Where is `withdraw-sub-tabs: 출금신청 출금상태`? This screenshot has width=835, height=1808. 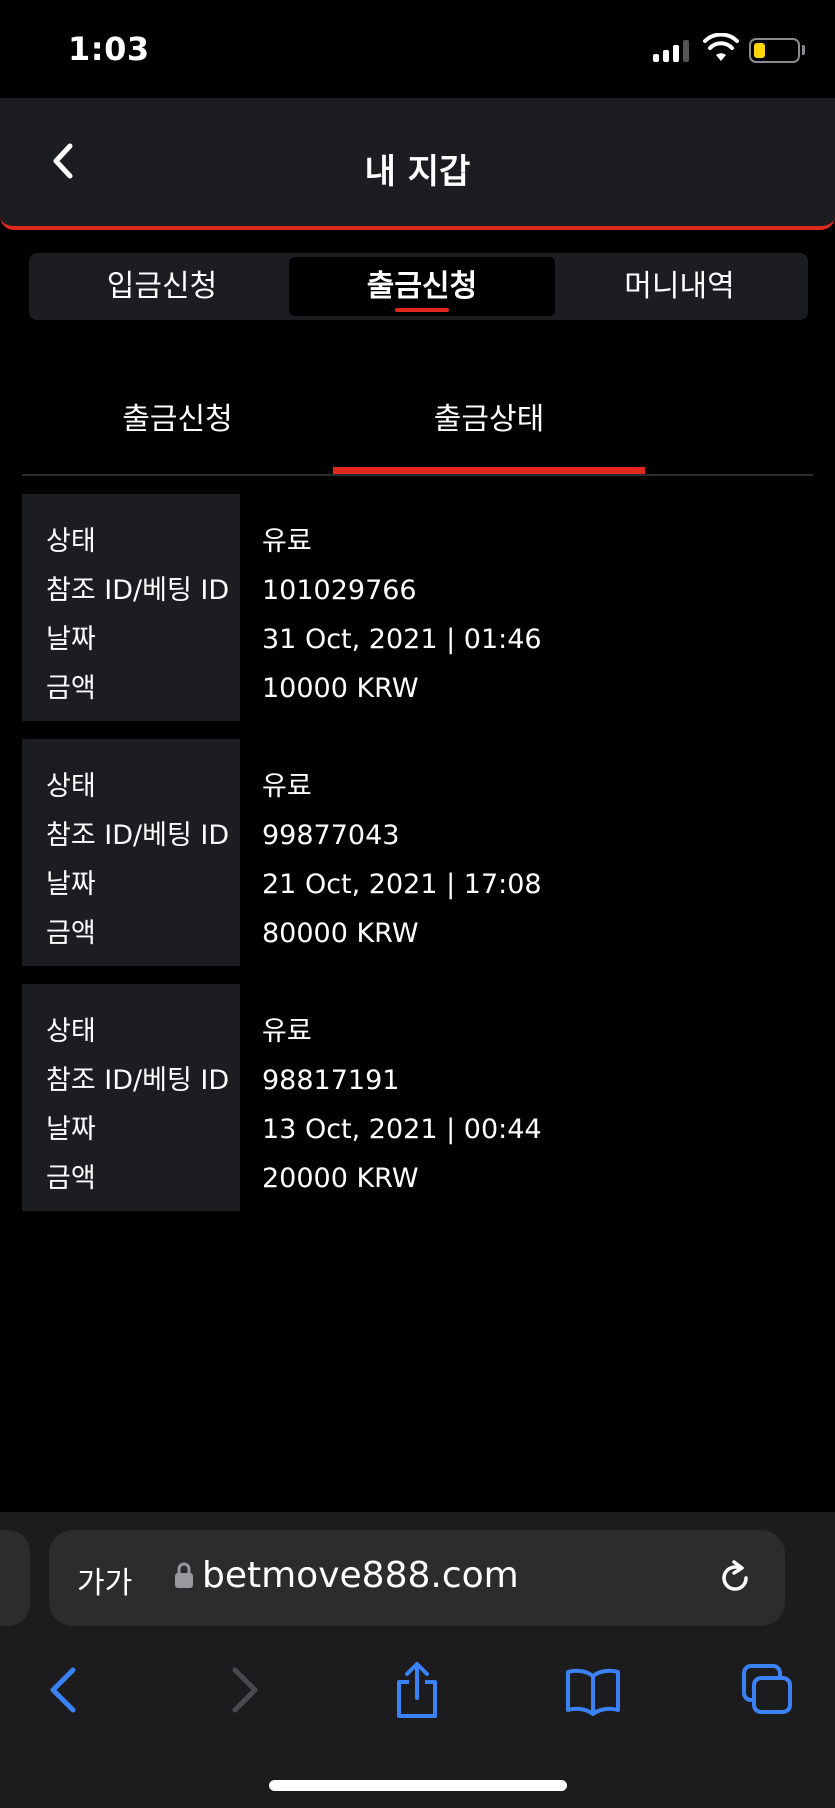
withdraw-sub-tabs: 출금신청 출금상태 is located at coordinates (417, 428).